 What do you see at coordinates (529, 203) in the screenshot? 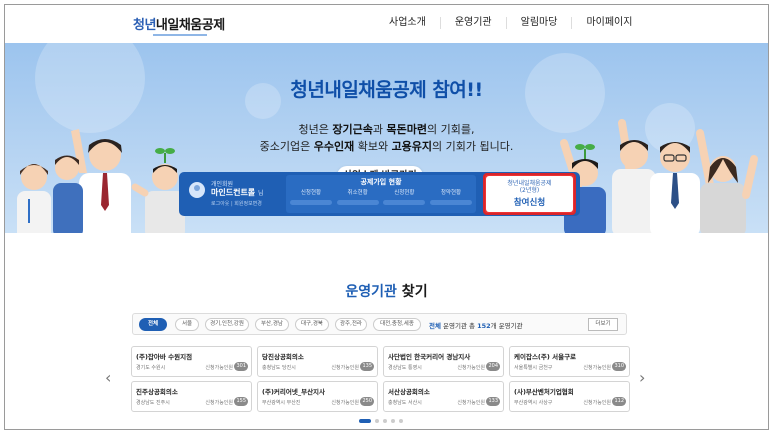
I see `apply-main: 참여신청` at bounding box center [529, 203].